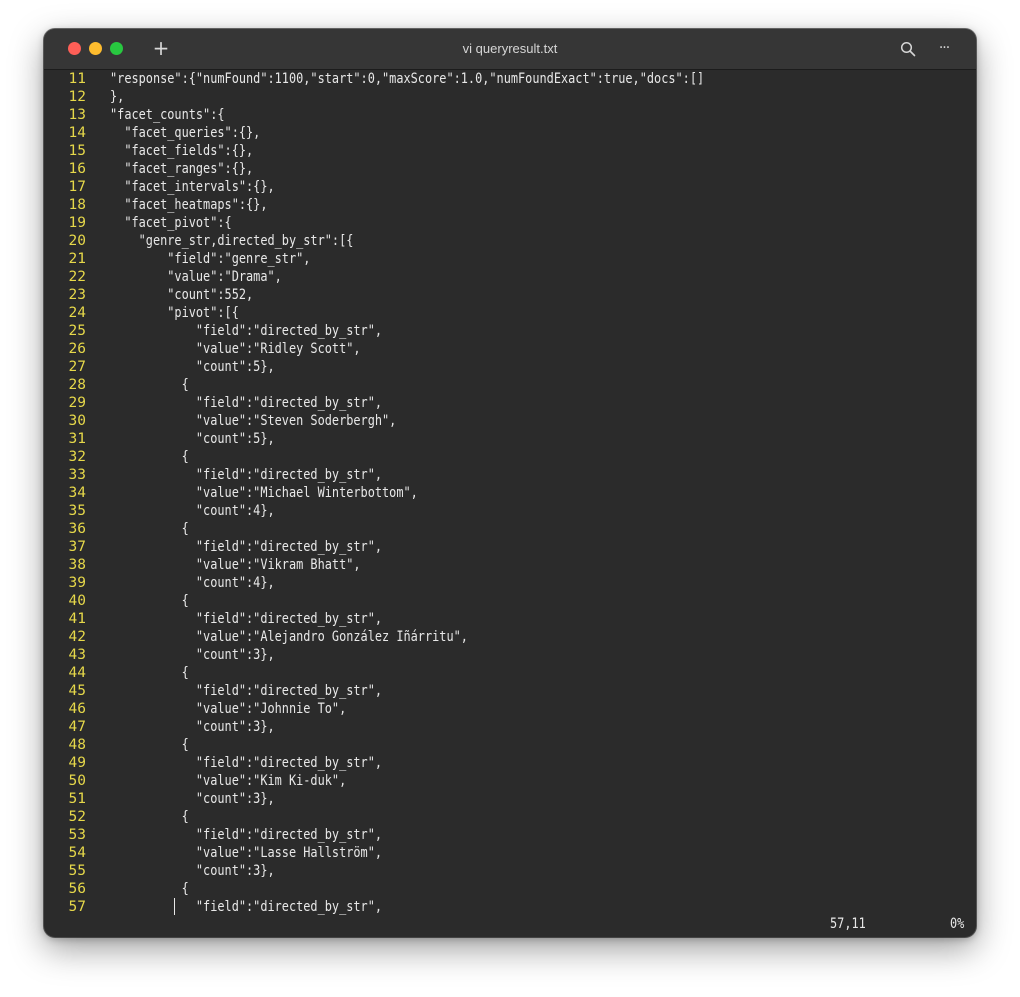  I want to click on ellipsis-icon: ···, so click(944, 49).